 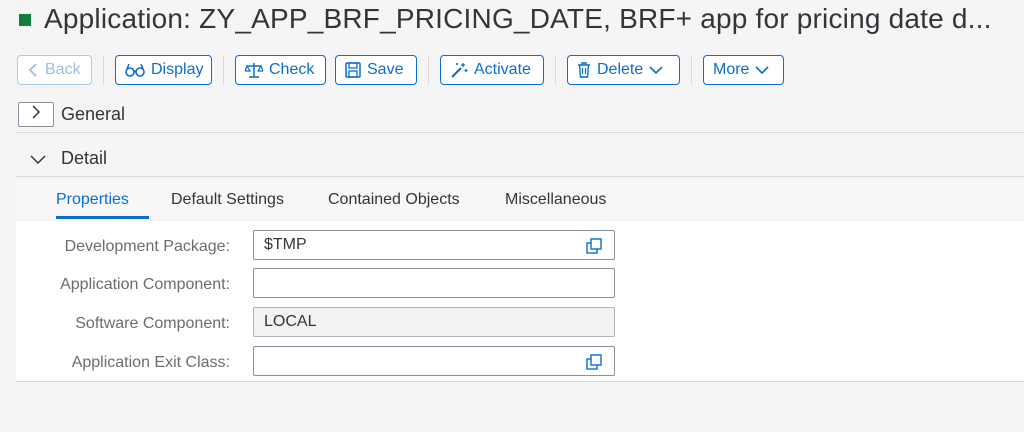 What do you see at coordinates (394, 200) in the screenshot?
I see `tab-contained-objects: Contained Objects` at bounding box center [394, 200].